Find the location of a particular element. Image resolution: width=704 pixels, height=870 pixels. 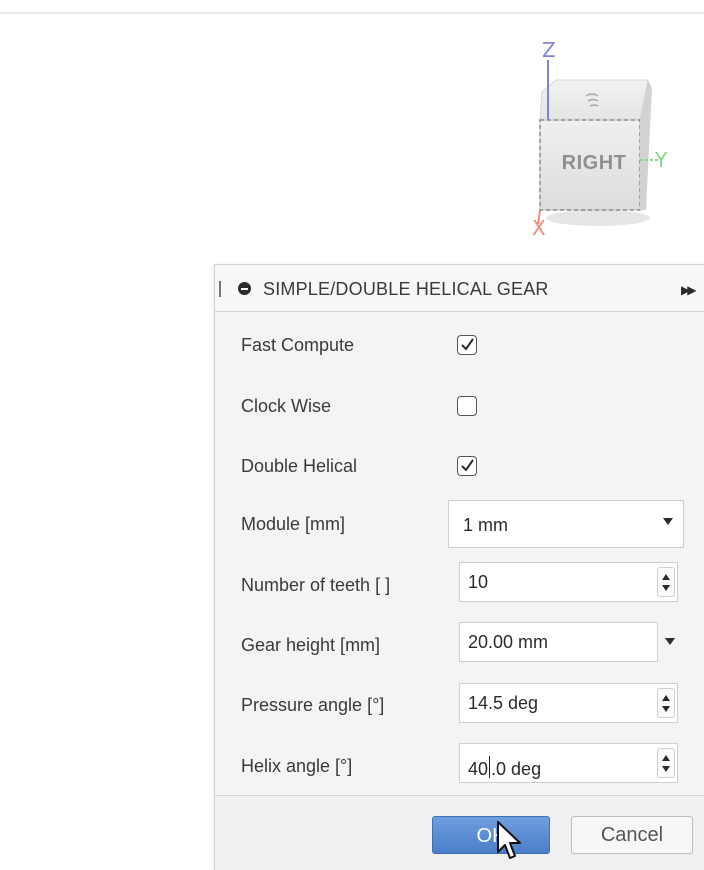

module-value: 1 mm is located at coordinates (485, 525).